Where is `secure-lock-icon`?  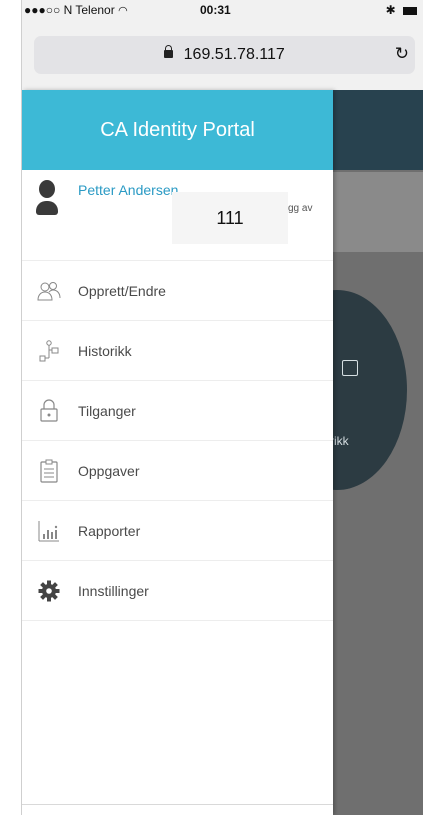
secure-lock-icon is located at coordinates (169, 51).